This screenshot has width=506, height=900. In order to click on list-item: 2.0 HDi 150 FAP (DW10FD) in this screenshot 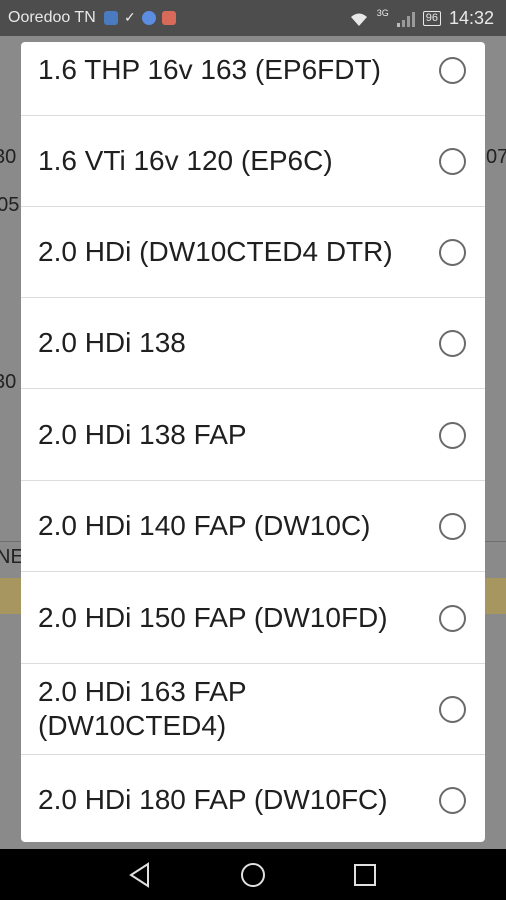, I will do `click(253, 618)`.